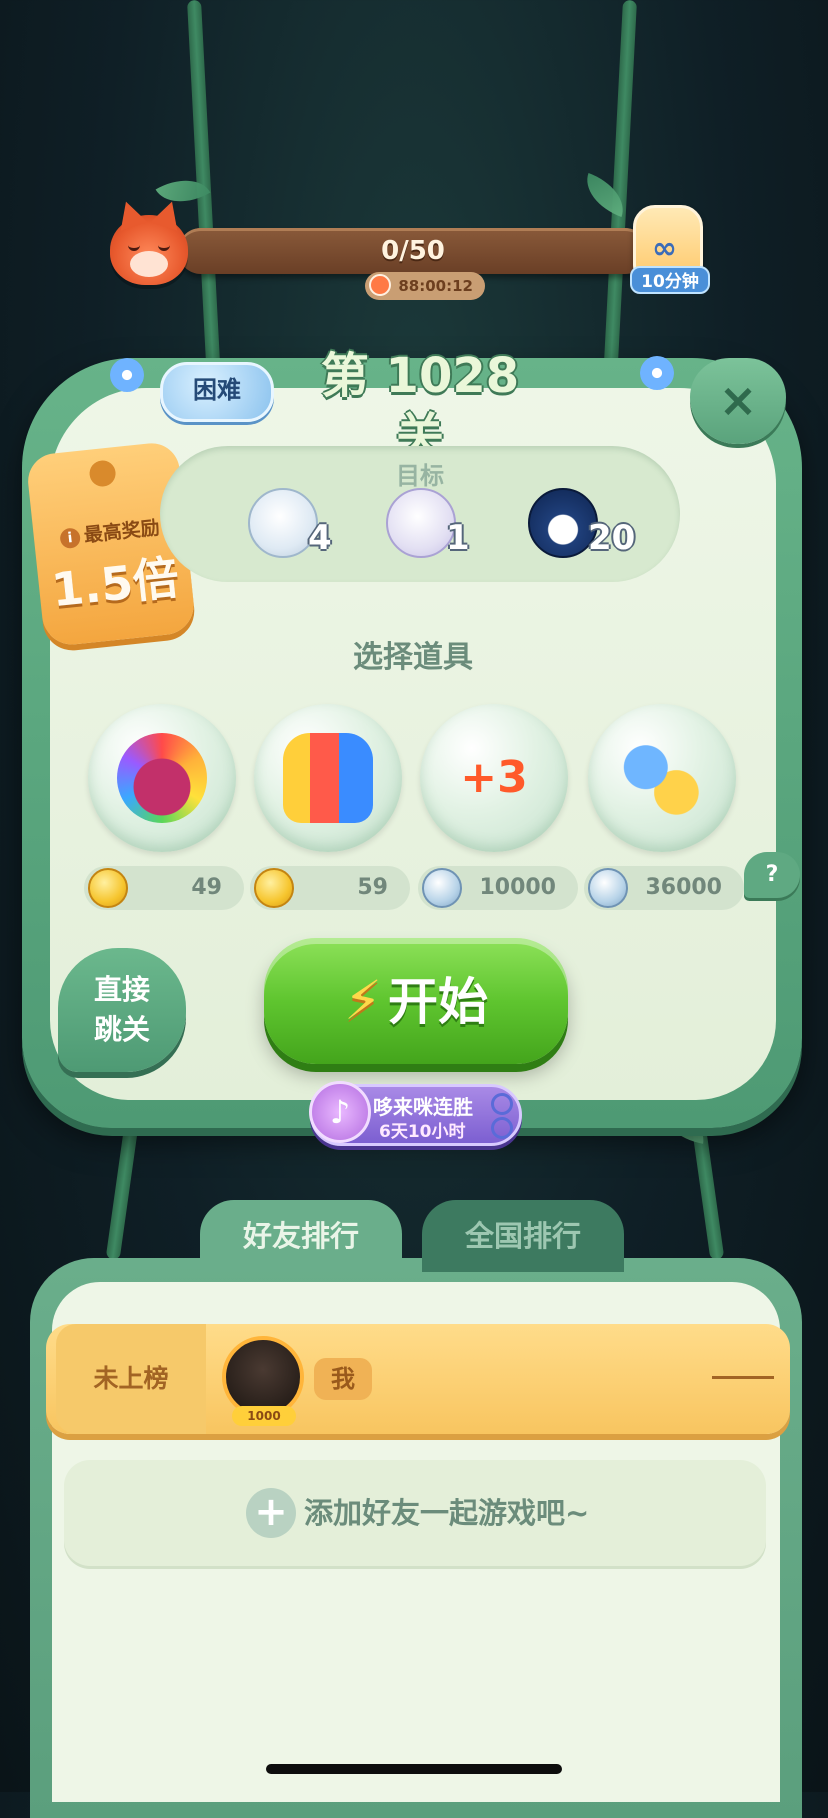  Describe the element at coordinates (683, 887) in the screenshot. I see `price-value: 36000` at that location.